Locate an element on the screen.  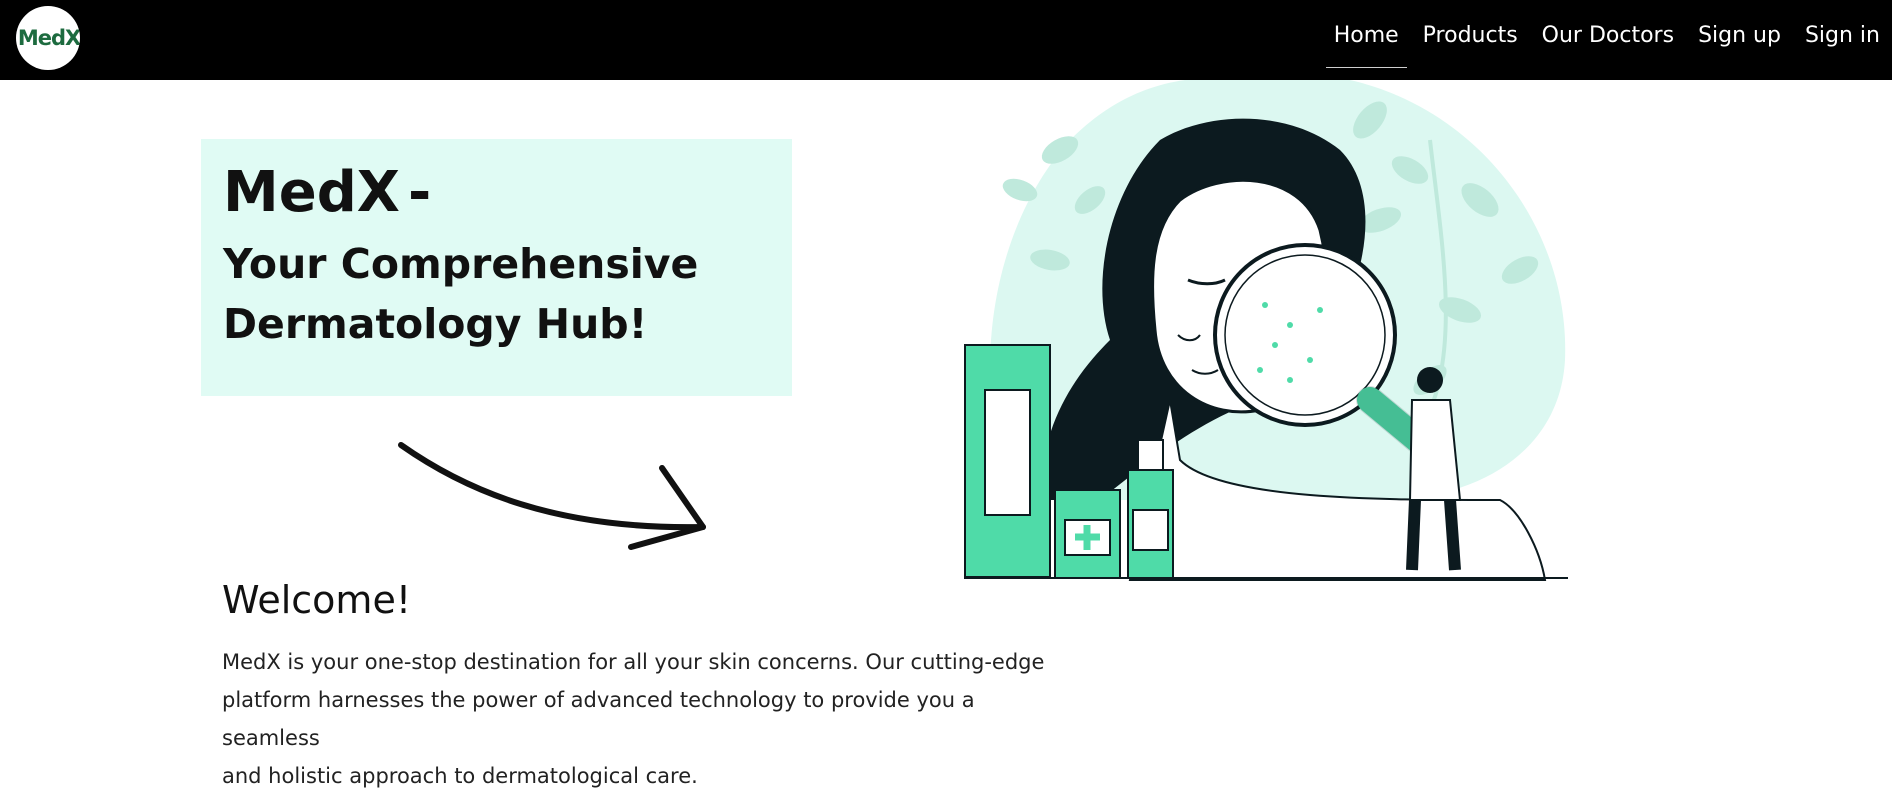
nav-our-doctors: Our Doctors is located at coordinates (1608, 40).